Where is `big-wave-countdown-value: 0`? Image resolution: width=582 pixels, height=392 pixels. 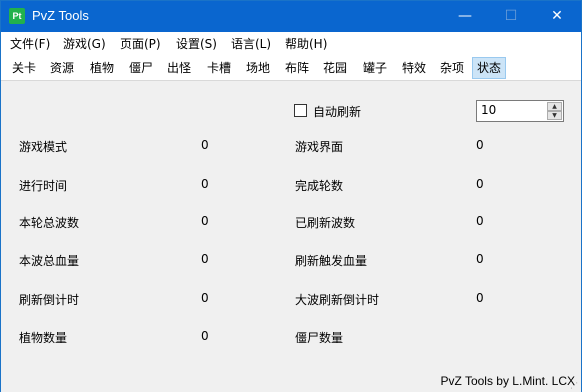
big-wave-countdown-value: 0 is located at coordinates (480, 298).